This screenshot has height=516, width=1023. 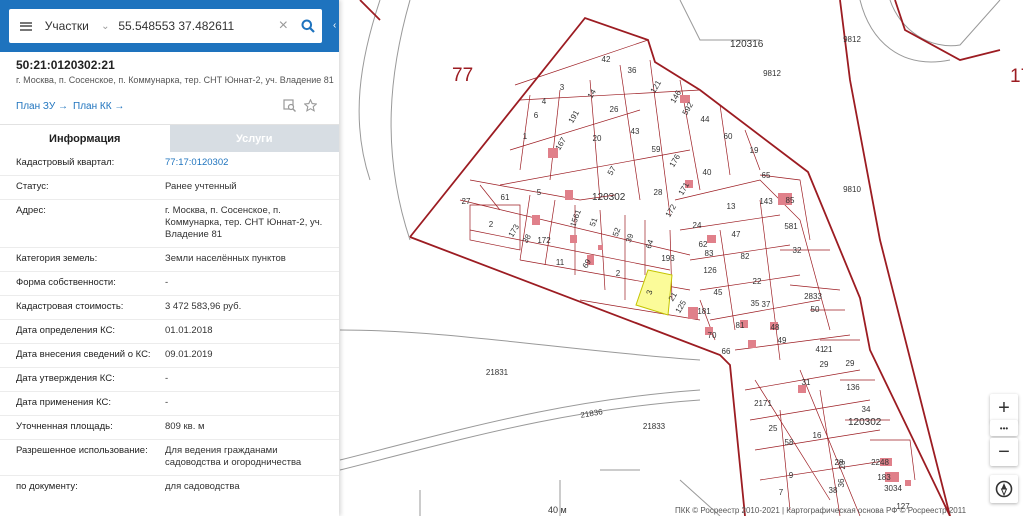 What do you see at coordinates (308, 26) in the screenshot?
I see `search-button` at bounding box center [308, 26].